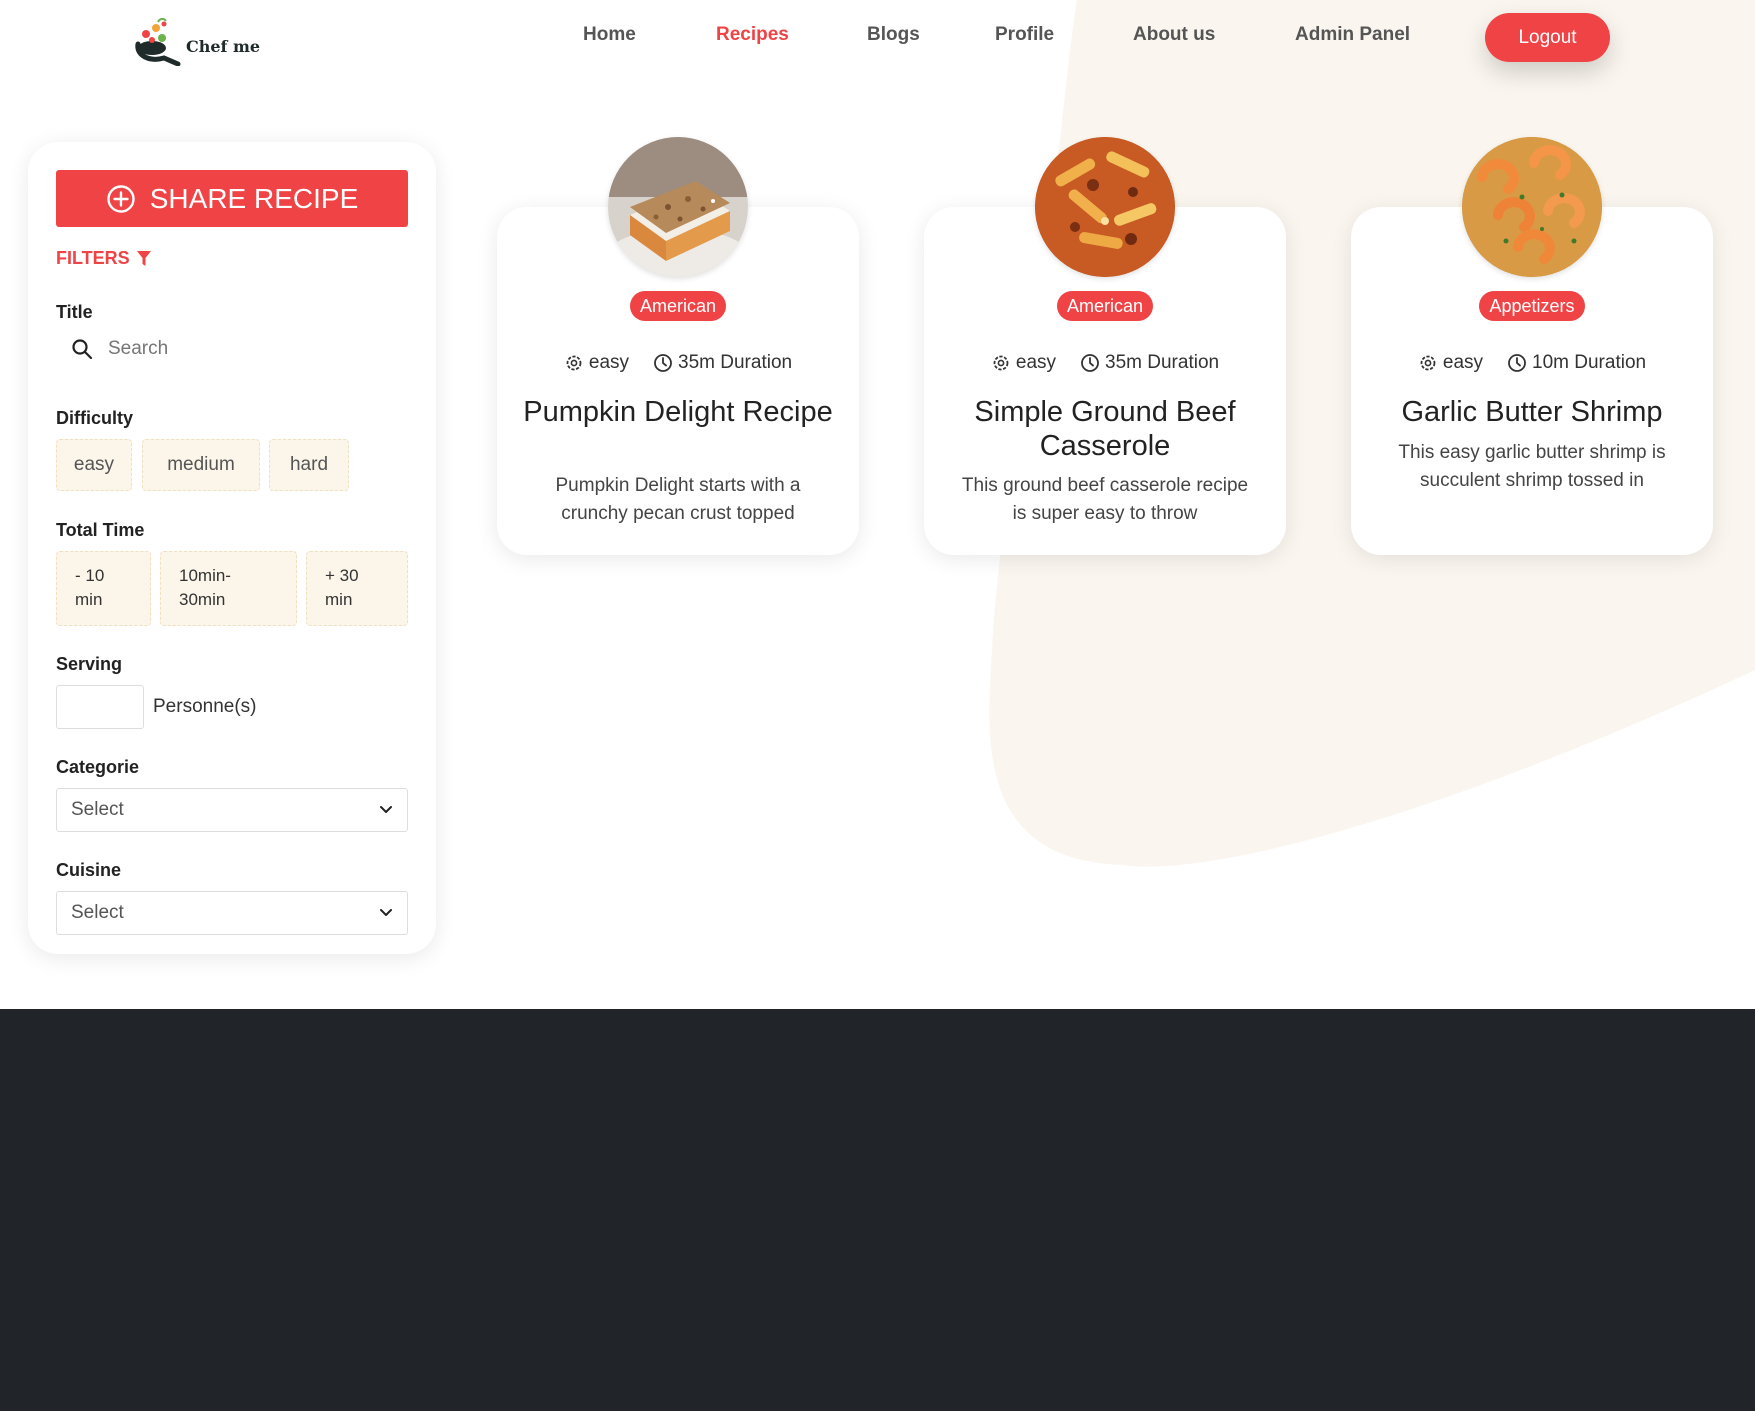 Image resolution: width=1755 pixels, height=1411 pixels. Describe the element at coordinates (121, 198) in the screenshot. I see `plus-circle-icon` at that location.